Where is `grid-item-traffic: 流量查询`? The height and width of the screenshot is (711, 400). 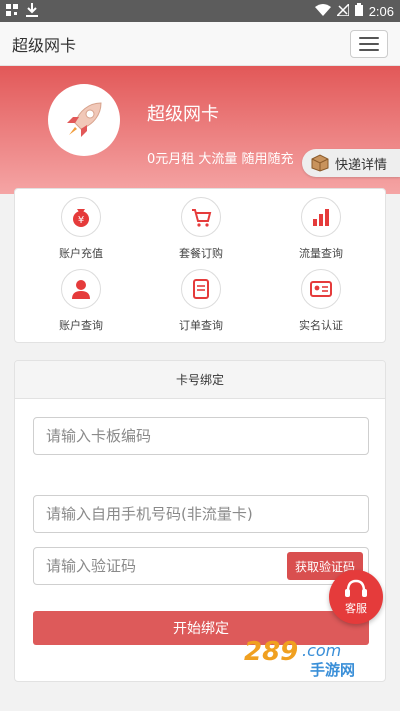
grid-item-traffic: 流量查询 is located at coordinates (321, 229).